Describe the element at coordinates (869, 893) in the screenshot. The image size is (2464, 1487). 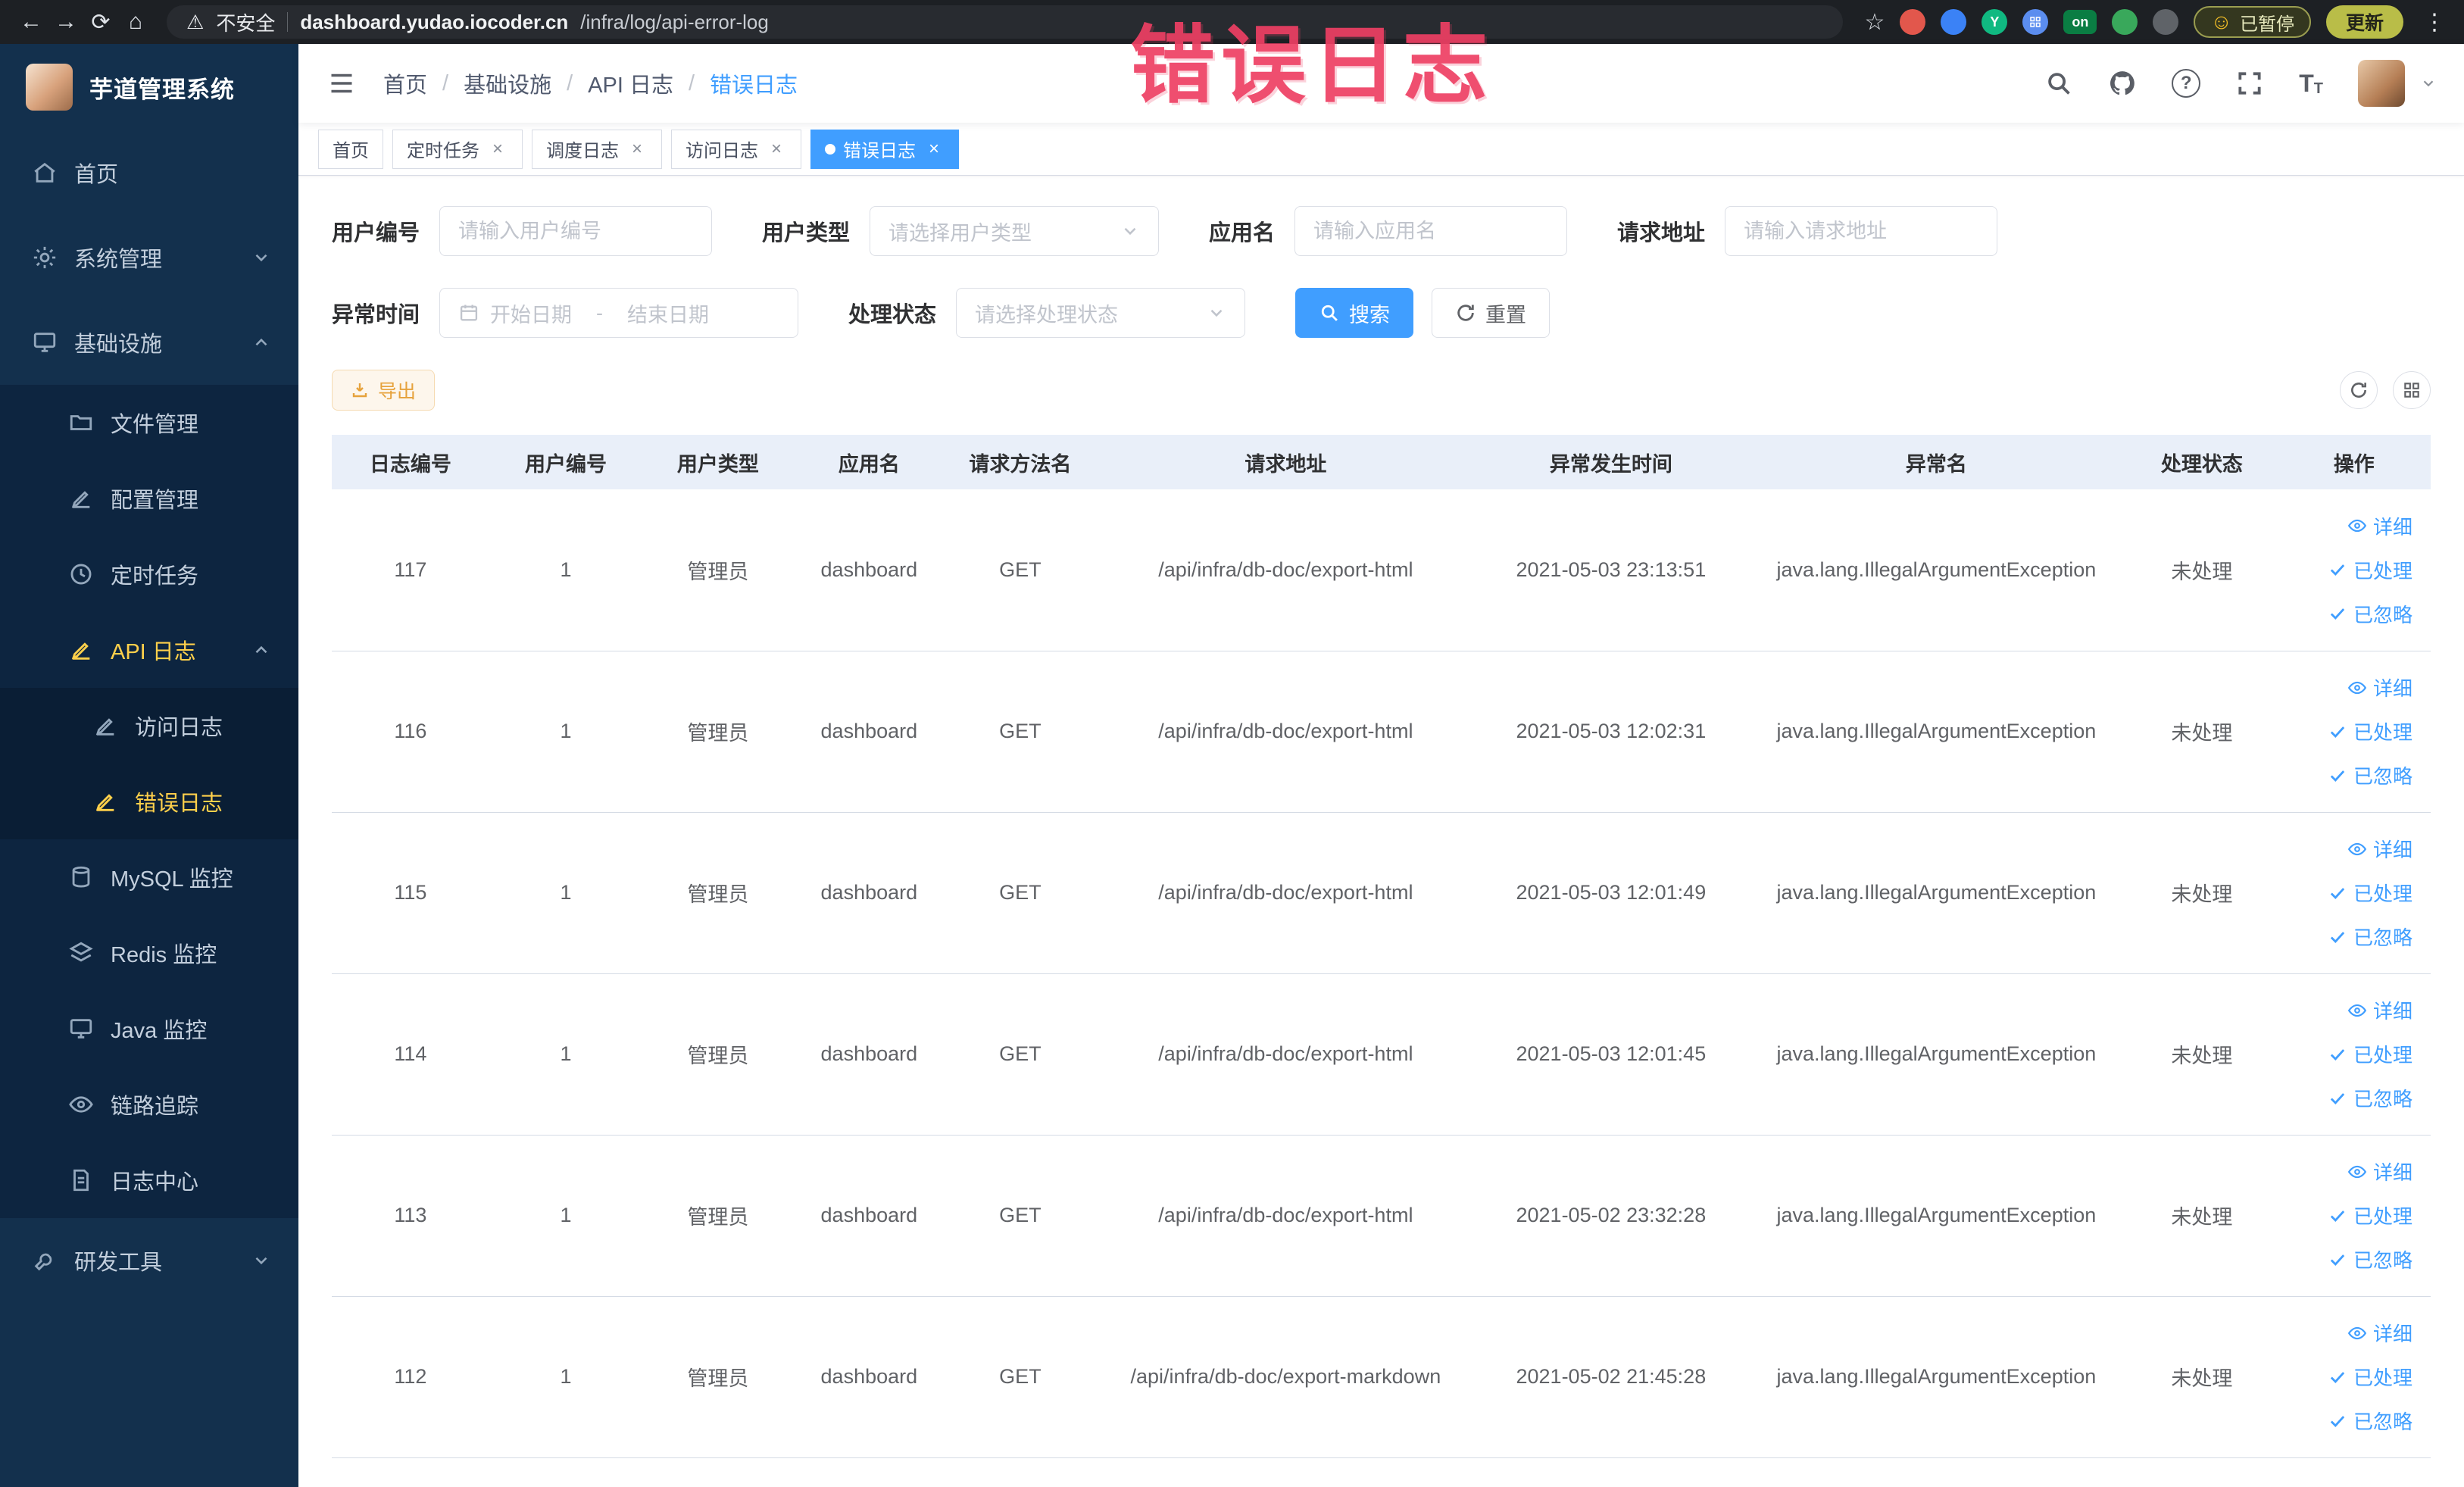
I see `cell-app-name: dashboard` at that location.